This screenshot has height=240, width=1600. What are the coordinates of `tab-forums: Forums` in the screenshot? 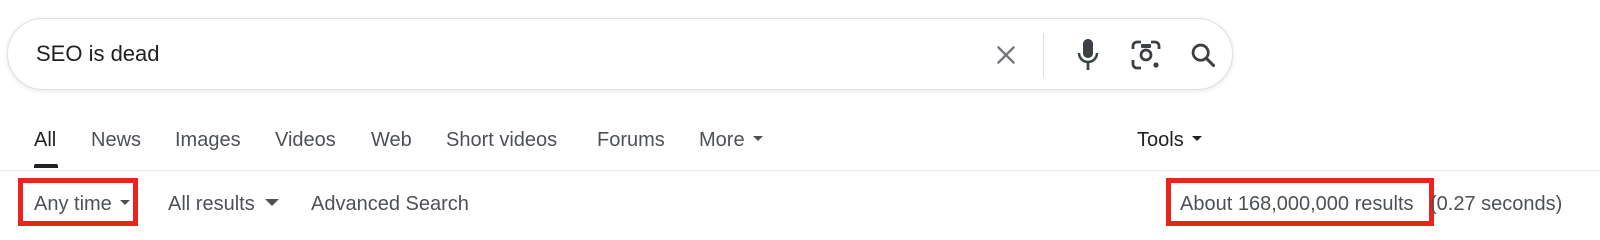 It's located at (631, 140).